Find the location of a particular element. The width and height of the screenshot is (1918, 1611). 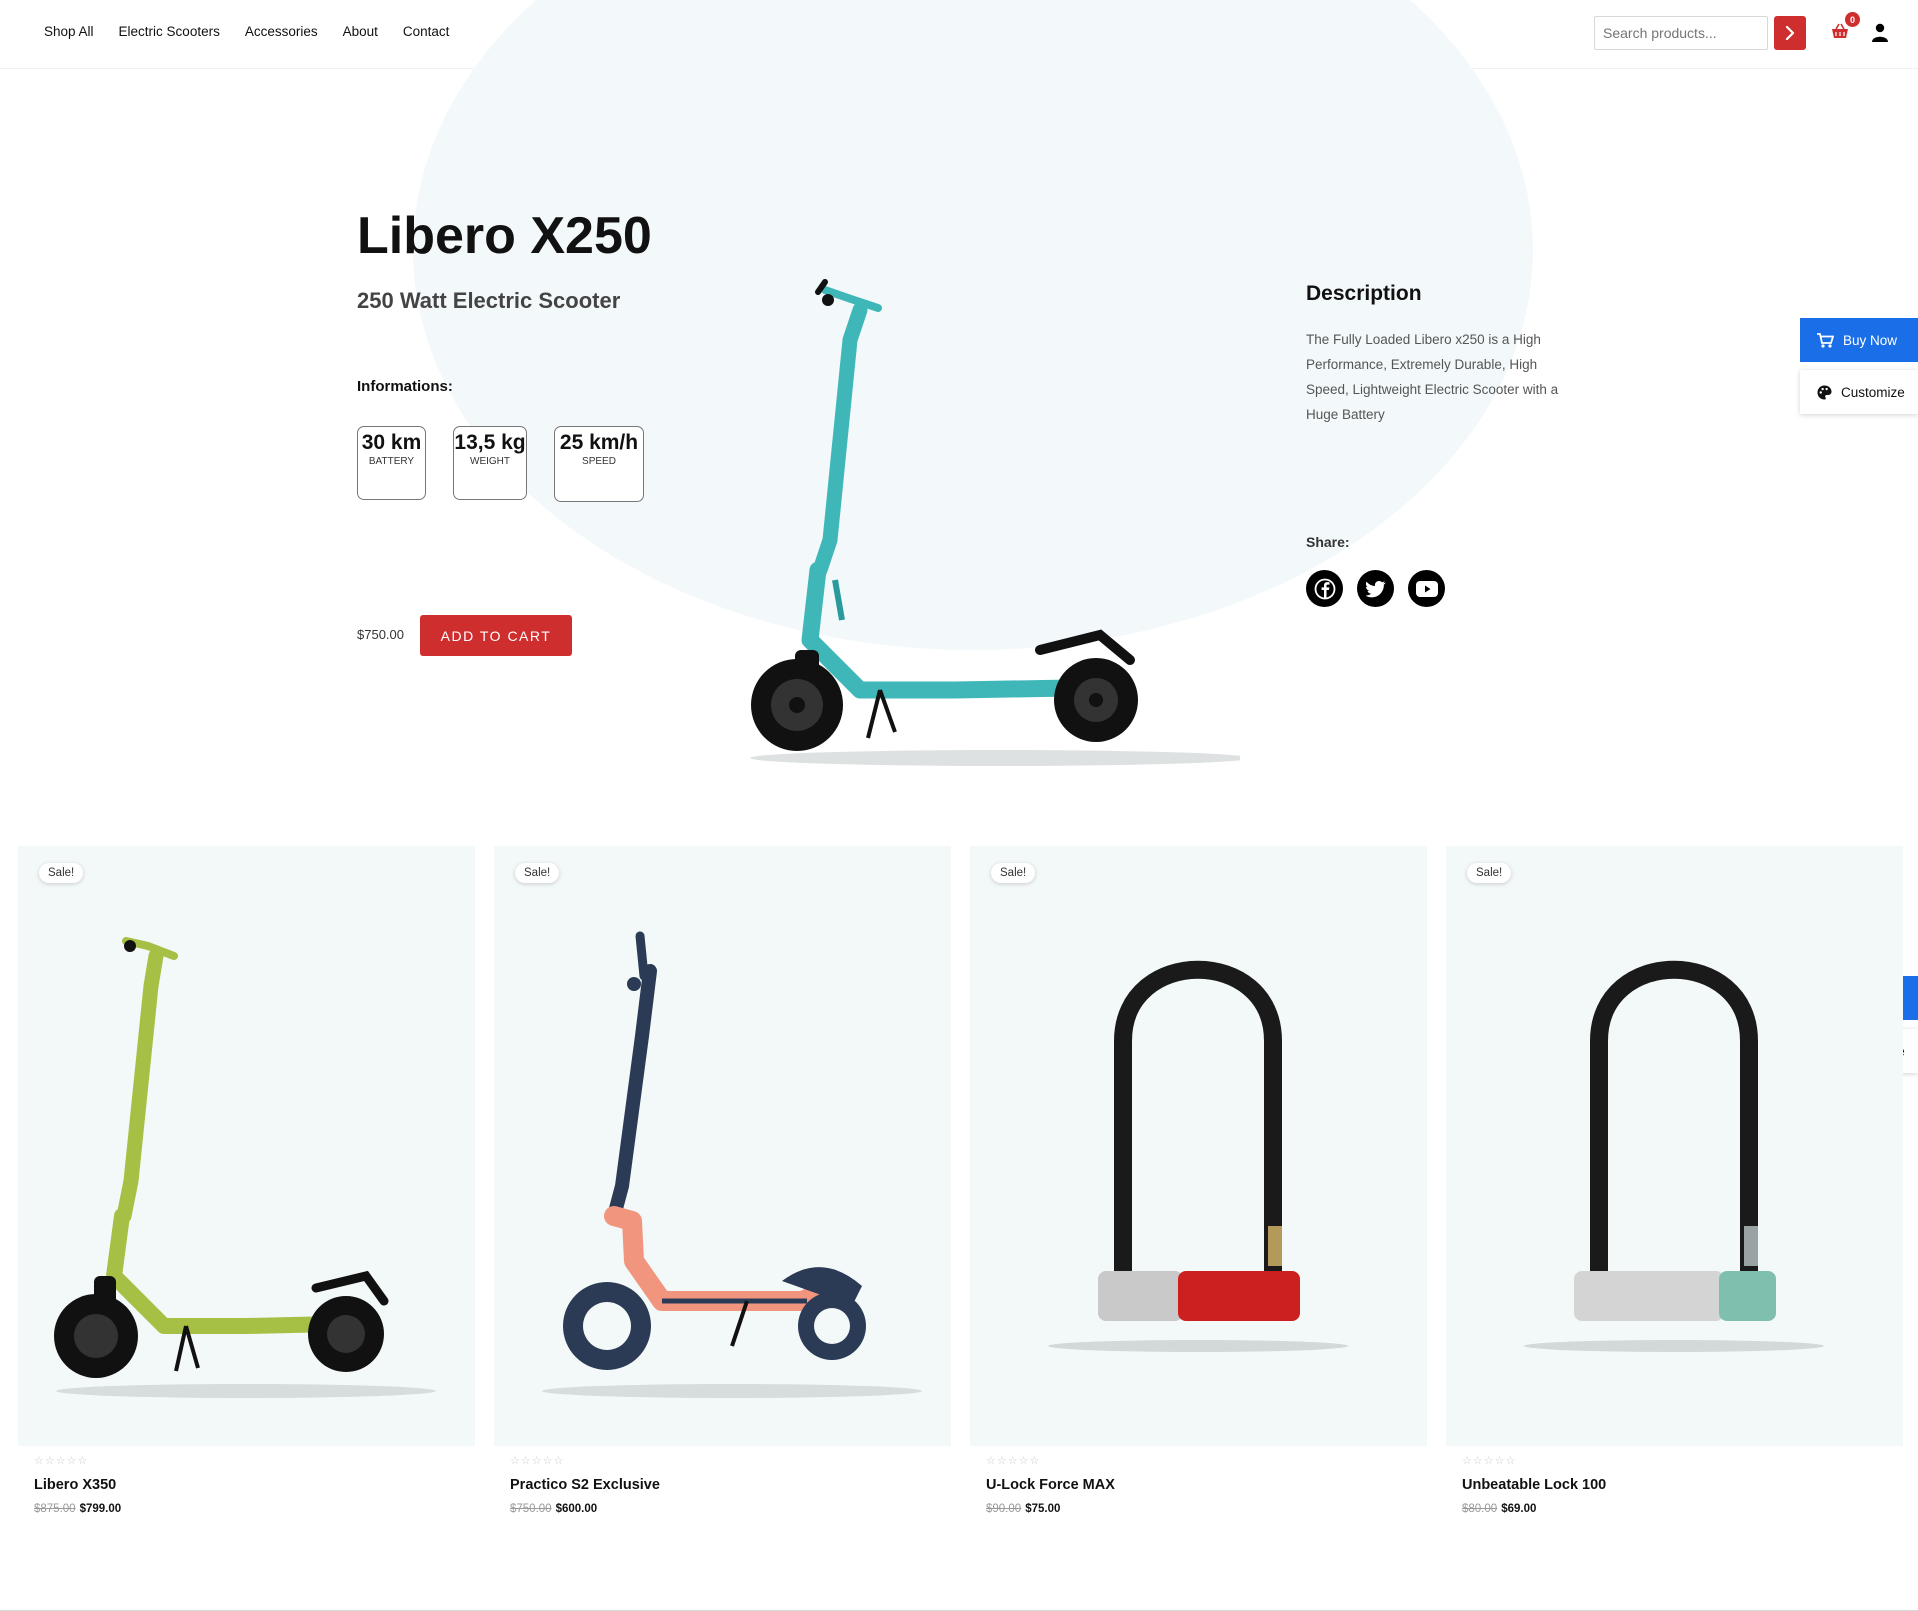

spec-weight-label: WEIGHT is located at coordinates (490, 461).